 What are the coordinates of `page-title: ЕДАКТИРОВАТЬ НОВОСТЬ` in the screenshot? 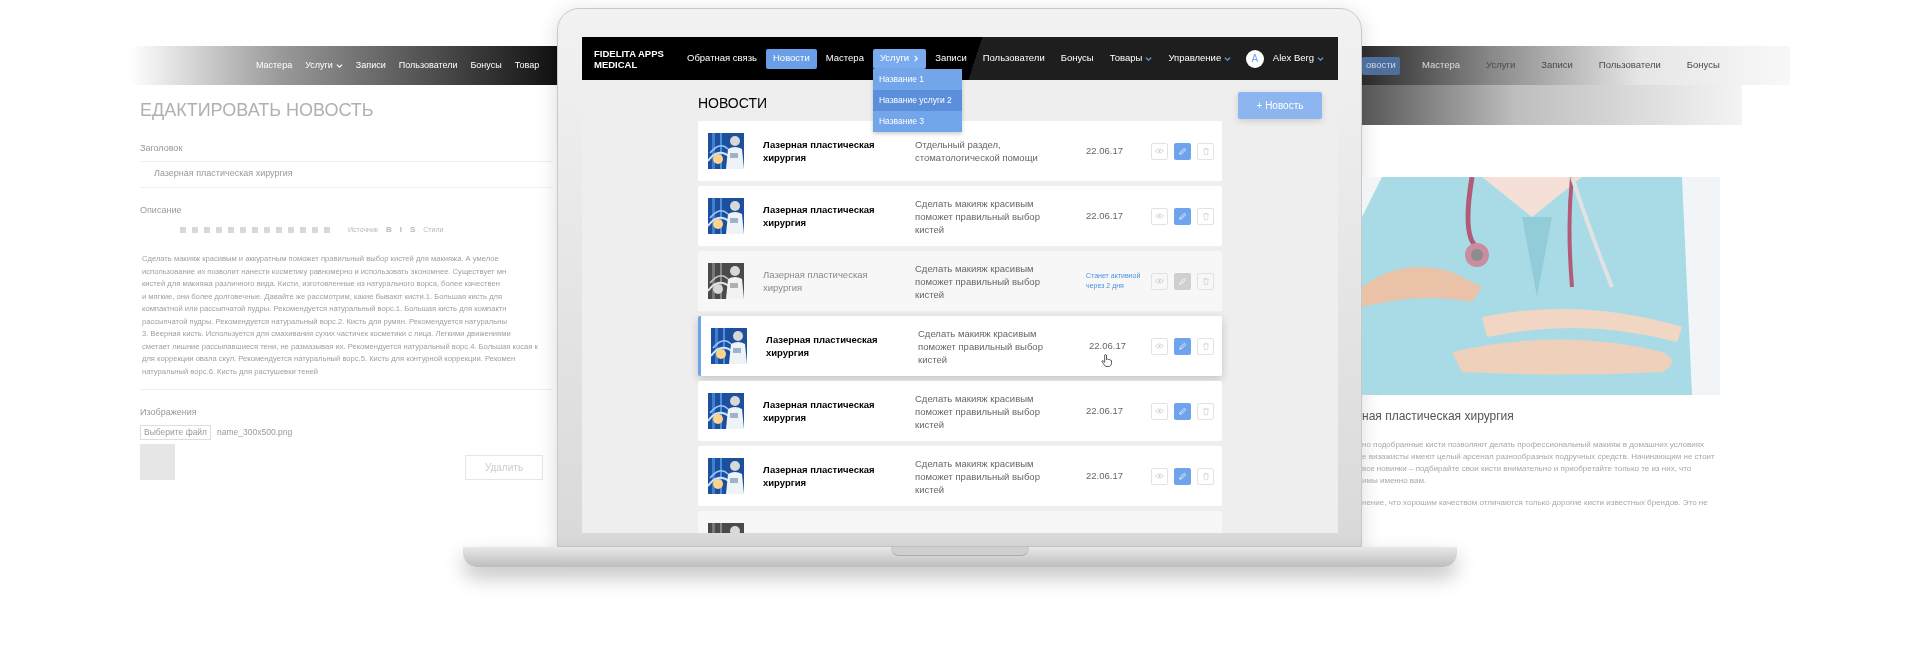 It's located at (257, 110).